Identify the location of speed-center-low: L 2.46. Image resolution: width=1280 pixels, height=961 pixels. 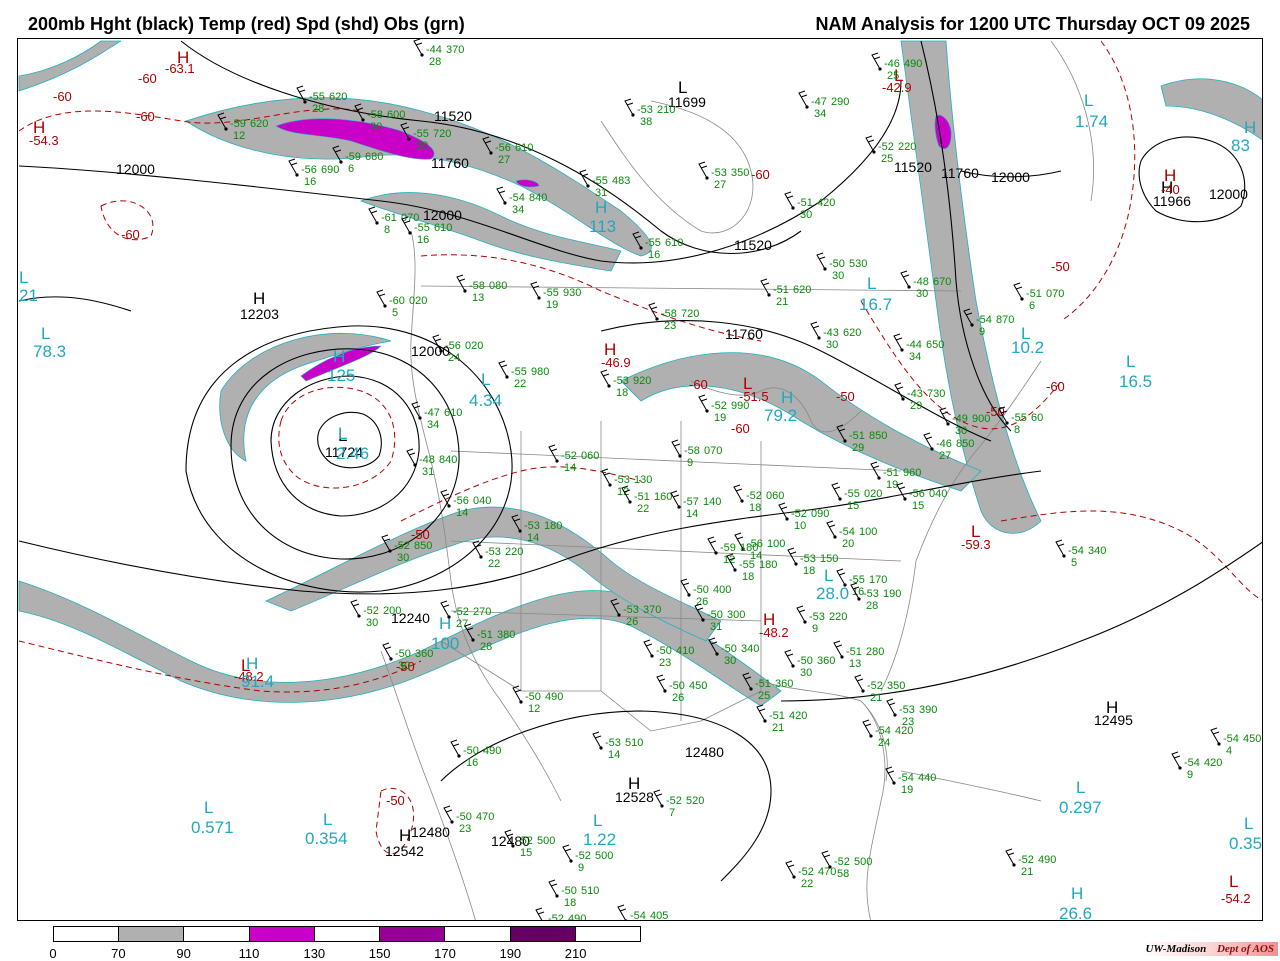
(352, 443).